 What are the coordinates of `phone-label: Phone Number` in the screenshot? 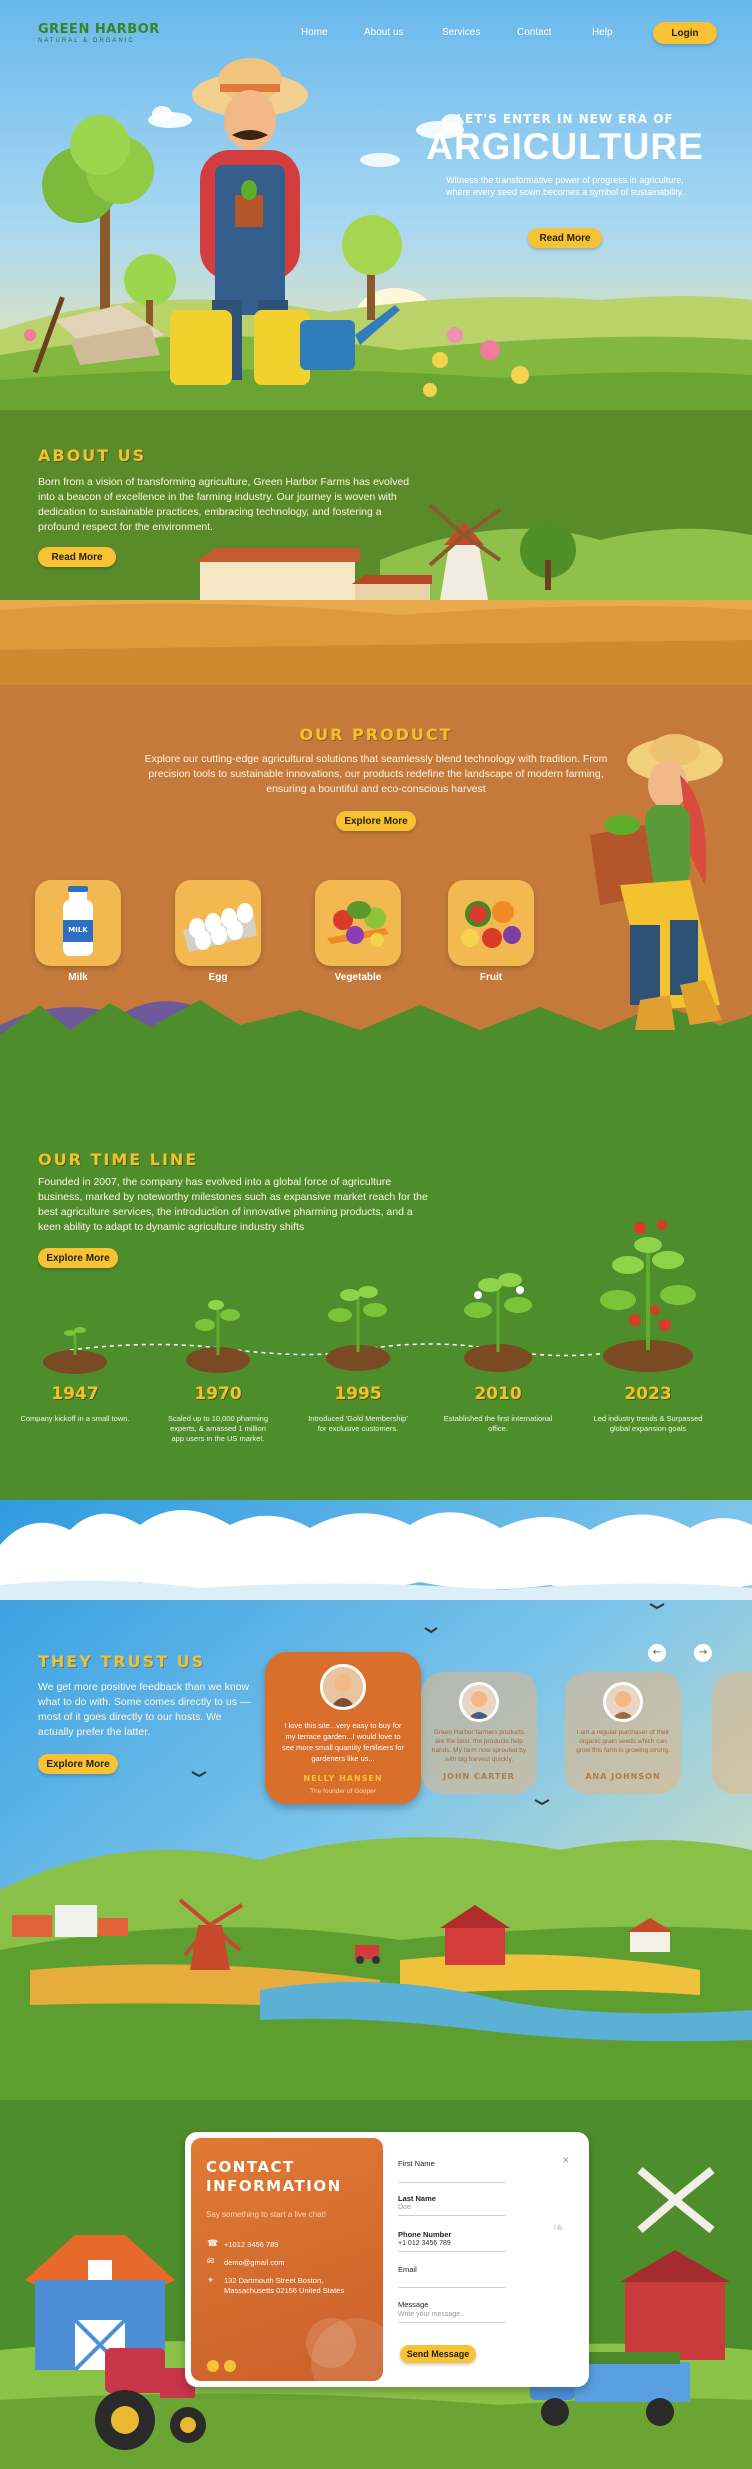 It's located at (425, 2234).